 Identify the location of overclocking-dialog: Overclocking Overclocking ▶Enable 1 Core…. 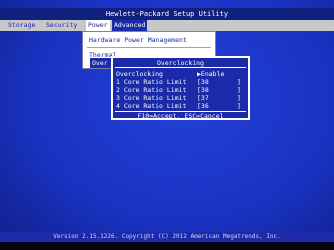
(180, 88).